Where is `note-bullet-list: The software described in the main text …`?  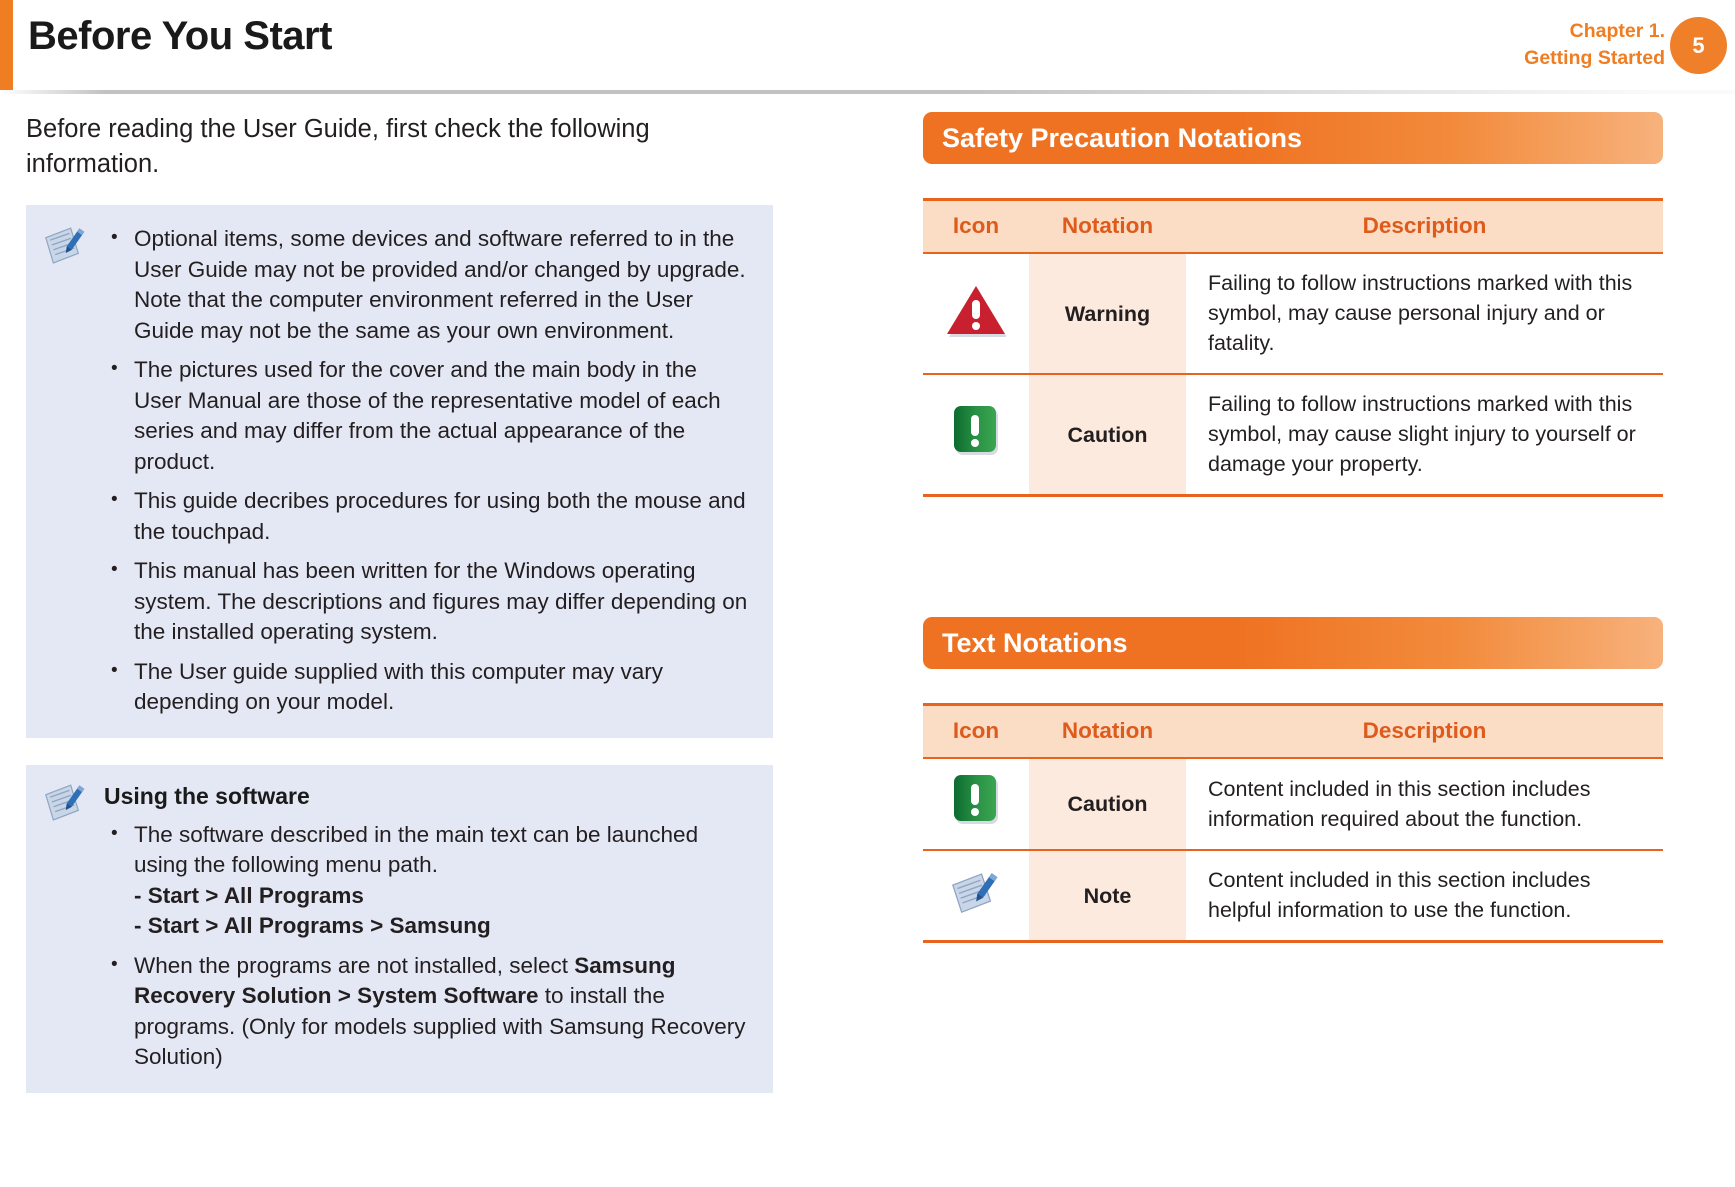 note-bullet-list: The software described in the main text … is located at coordinates (426, 946).